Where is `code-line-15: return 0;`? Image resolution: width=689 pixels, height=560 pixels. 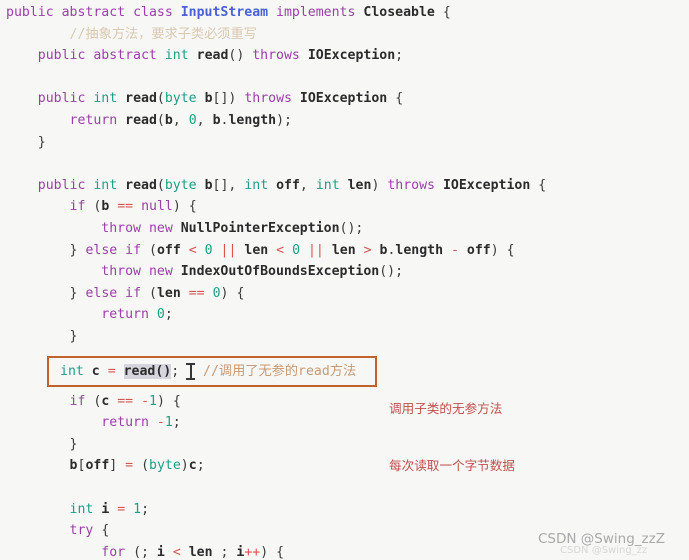
code-line-15: return 0; is located at coordinates (137, 315).